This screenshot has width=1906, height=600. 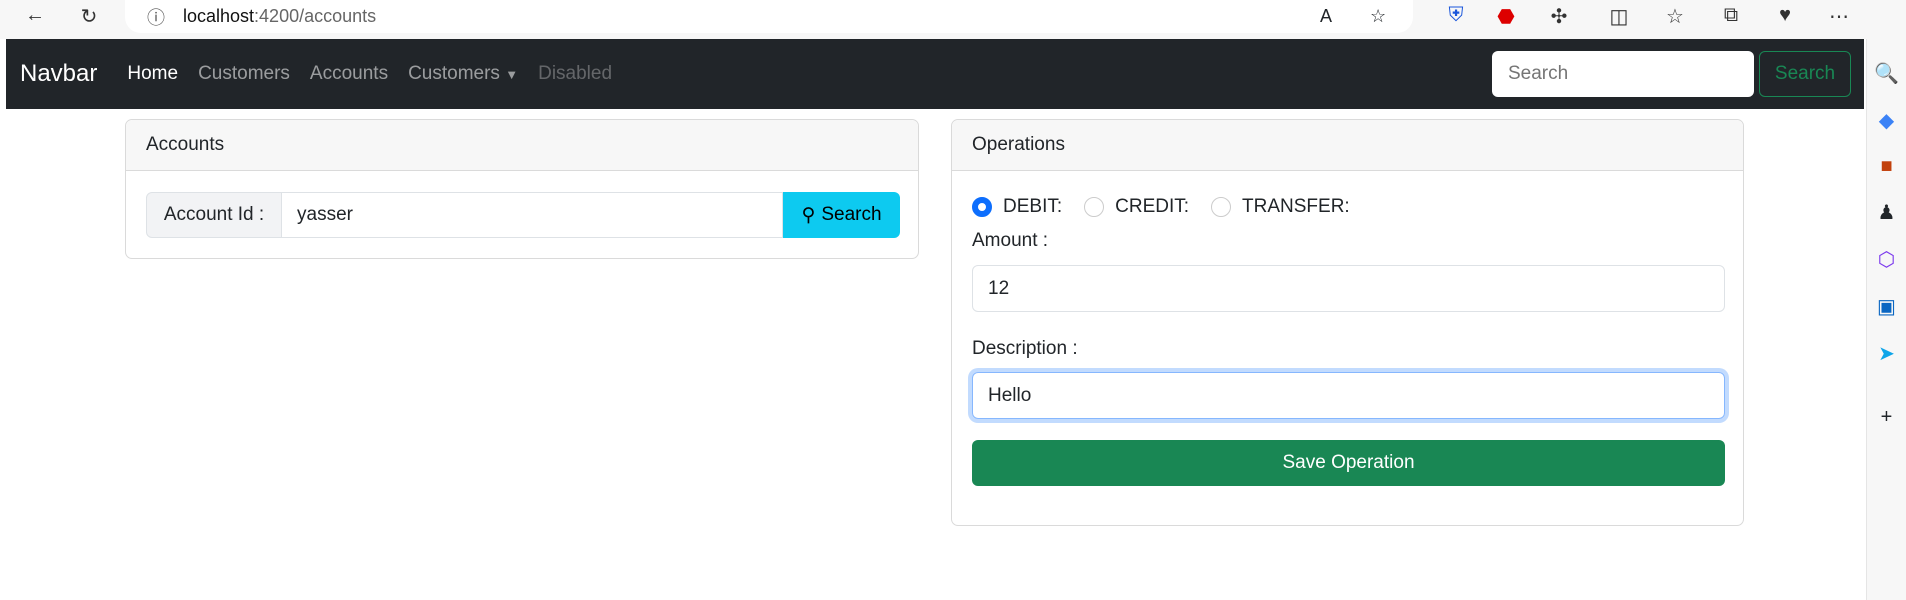 I want to click on account-search-button: ⚲ Search, so click(x=841, y=215).